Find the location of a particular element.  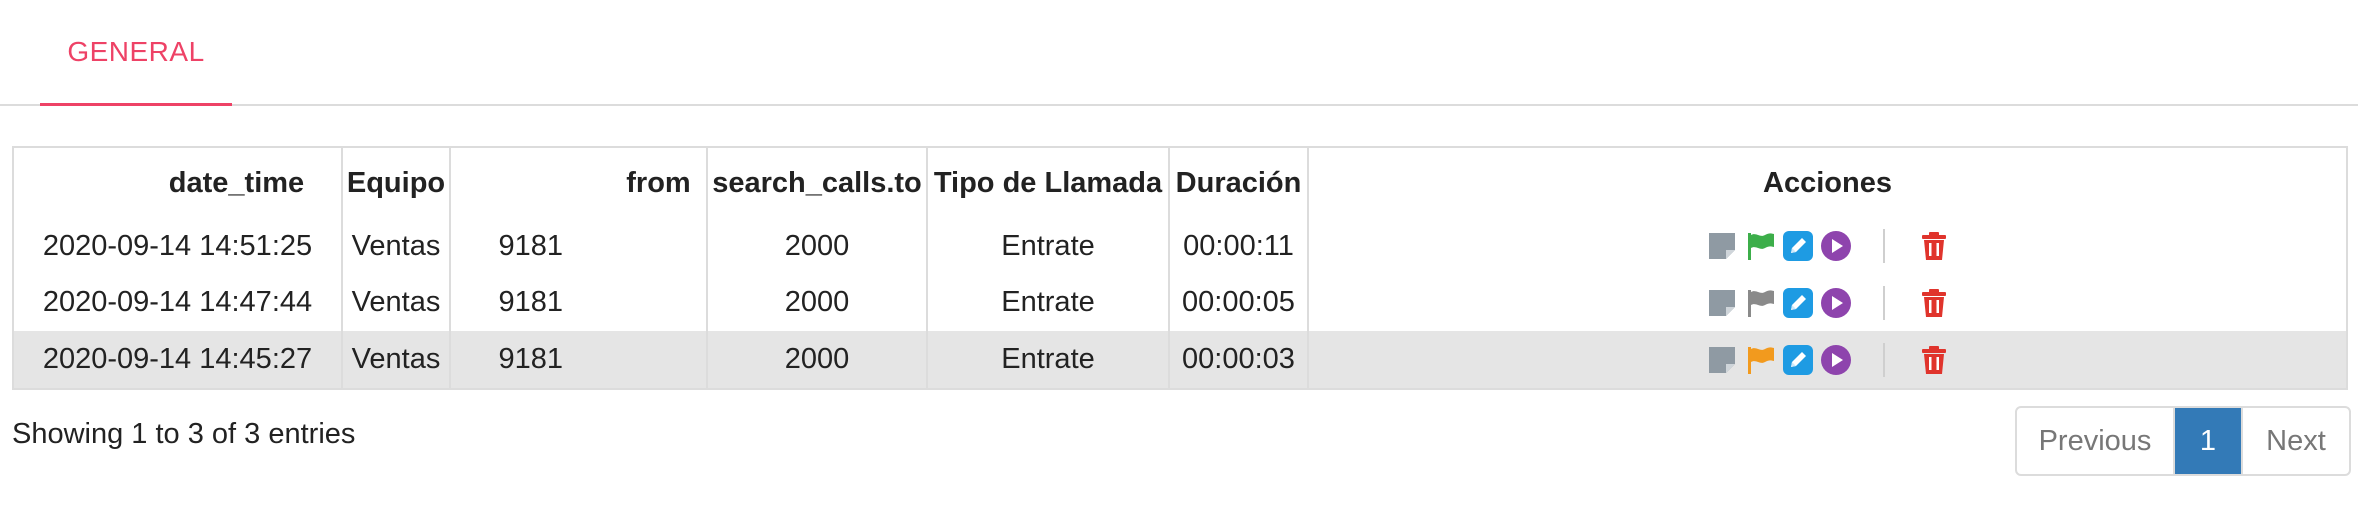

entries-info: Showing 1 to 3 of 3 entries is located at coordinates (184, 434).